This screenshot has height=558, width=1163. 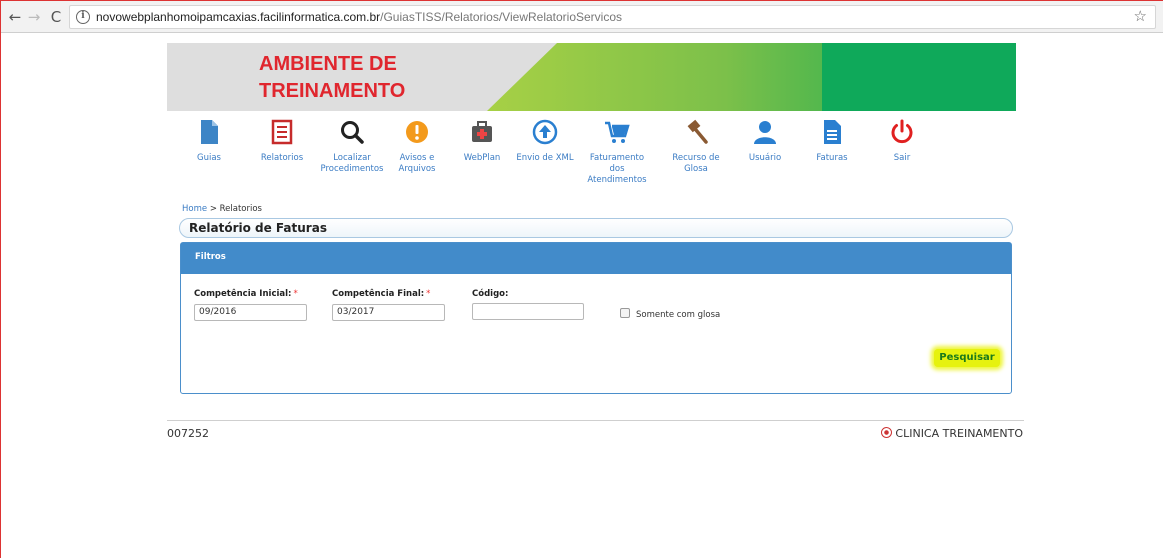 What do you see at coordinates (194, 209) in the screenshot?
I see `breadcrumb-home-link: Home` at bounding box center [194, 209].